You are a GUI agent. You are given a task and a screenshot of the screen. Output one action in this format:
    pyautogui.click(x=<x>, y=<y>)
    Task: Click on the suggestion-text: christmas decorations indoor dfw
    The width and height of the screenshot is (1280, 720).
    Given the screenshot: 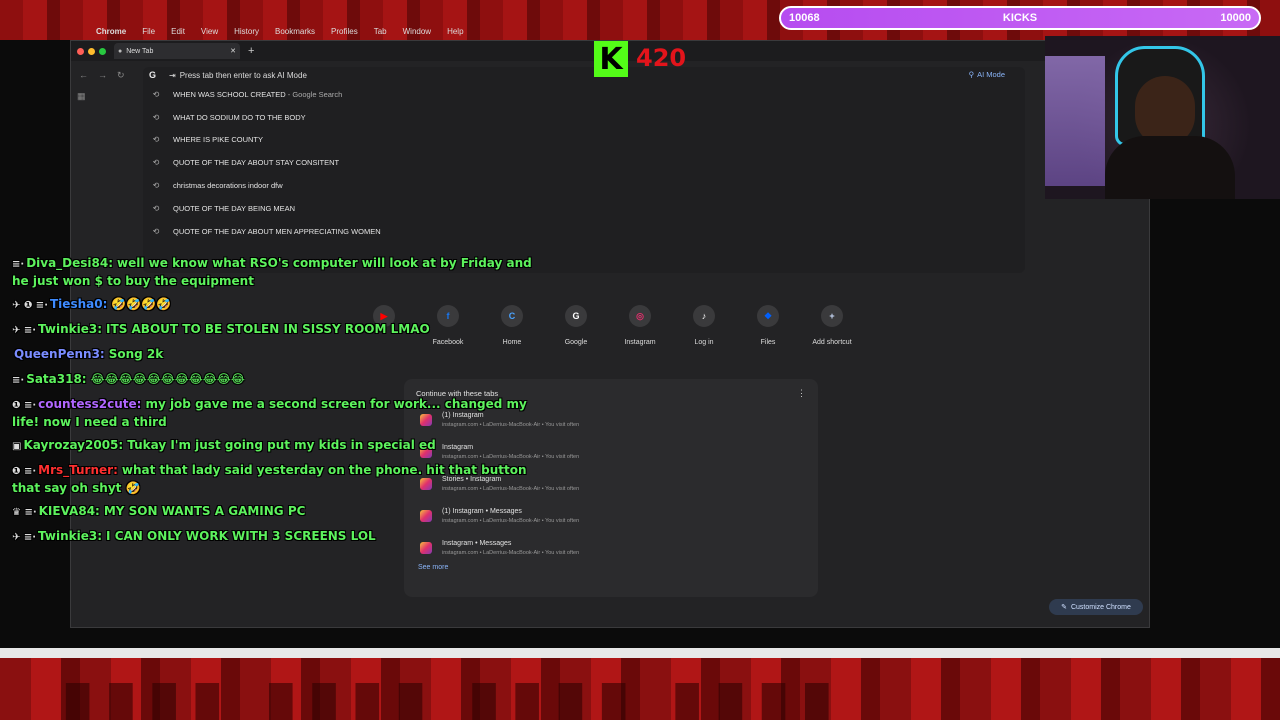 What is the action you would take?
    pyautogui.click(x=228, y=186)
    